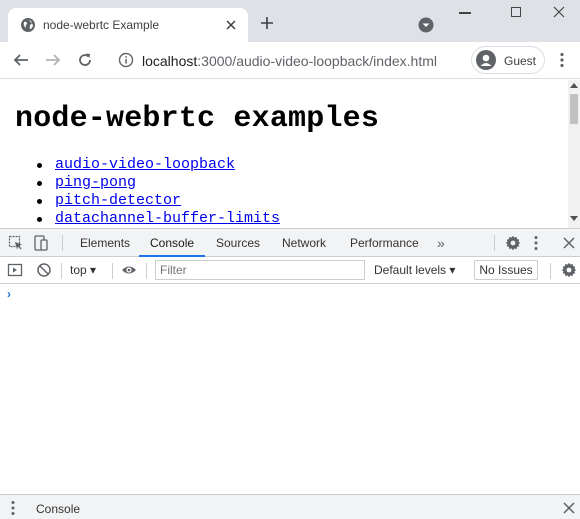 This screenshot has height=519, width=580. What do you see at coordinates (101, 25) in the screenshot?
I see `tab-title: node-webrtc Example` at bounding box center [101, 25].